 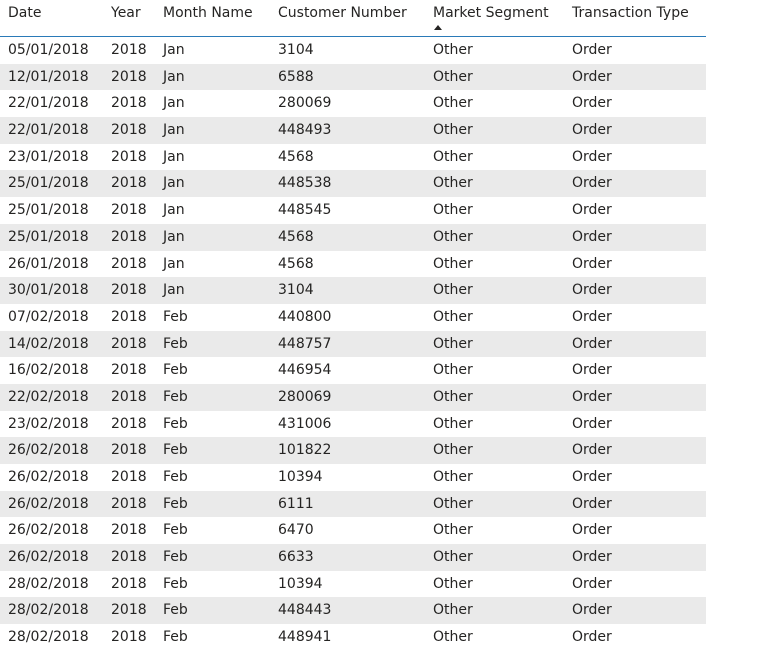 What do you see at coordinates (353, 264) in the screenshot?
I see `table-row: 26/01/2018 2018 Jan 4568 Other Order` at bounding box center [353, 264].